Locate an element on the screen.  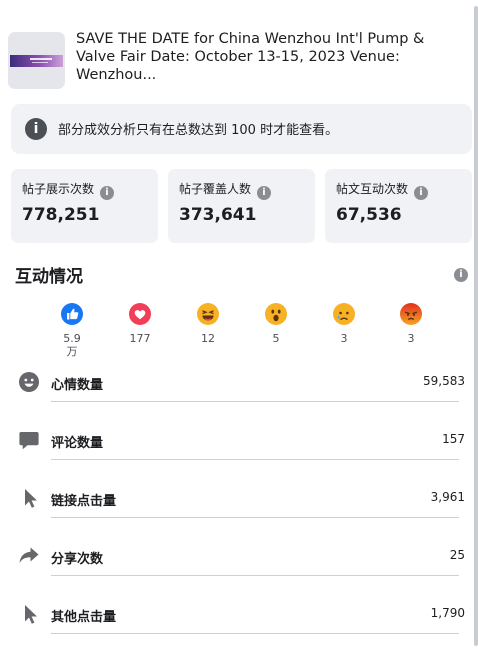
scrollbar is located at coordinates (476, 325).